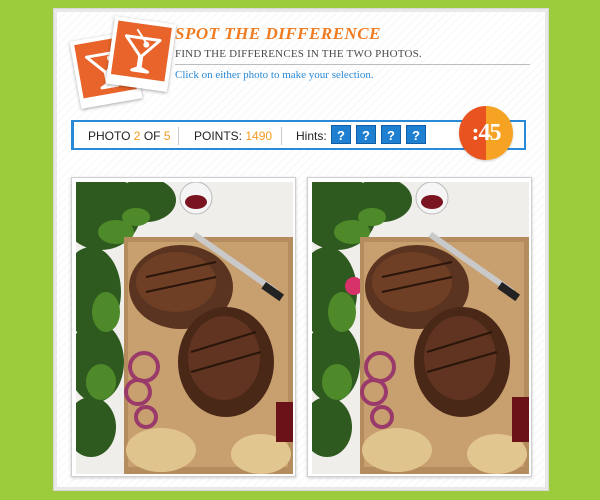  I want to click on photo-of-label: OF, so click(152, 136).